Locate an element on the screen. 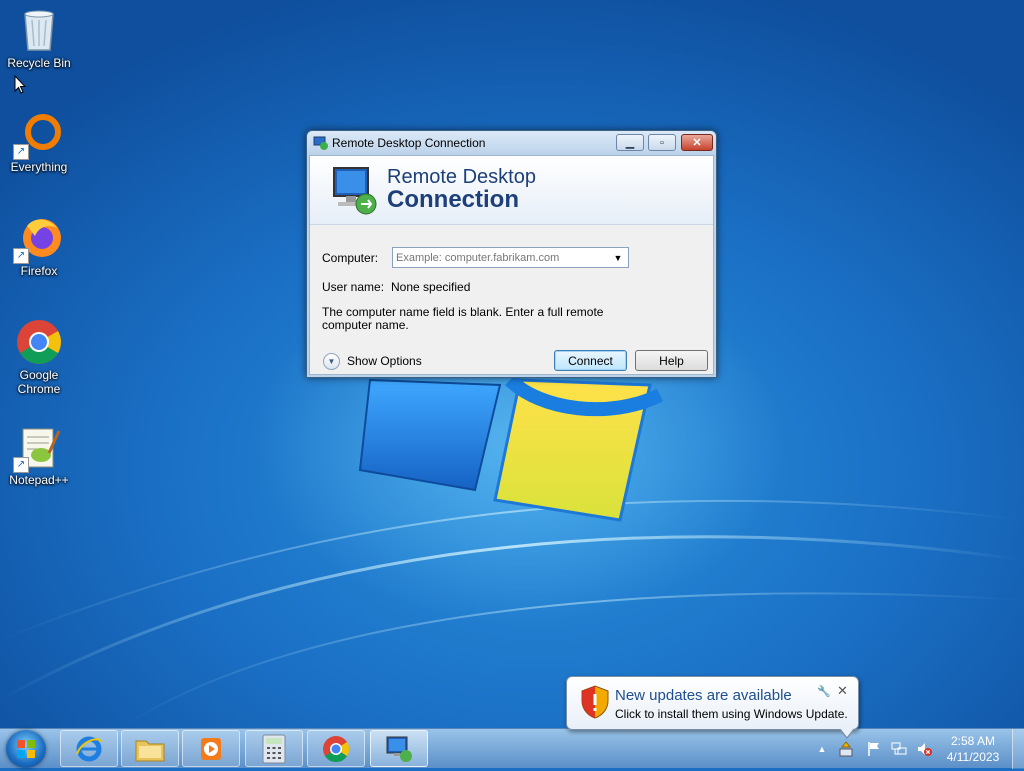  volume-tray is located at coordinates (924, 749).